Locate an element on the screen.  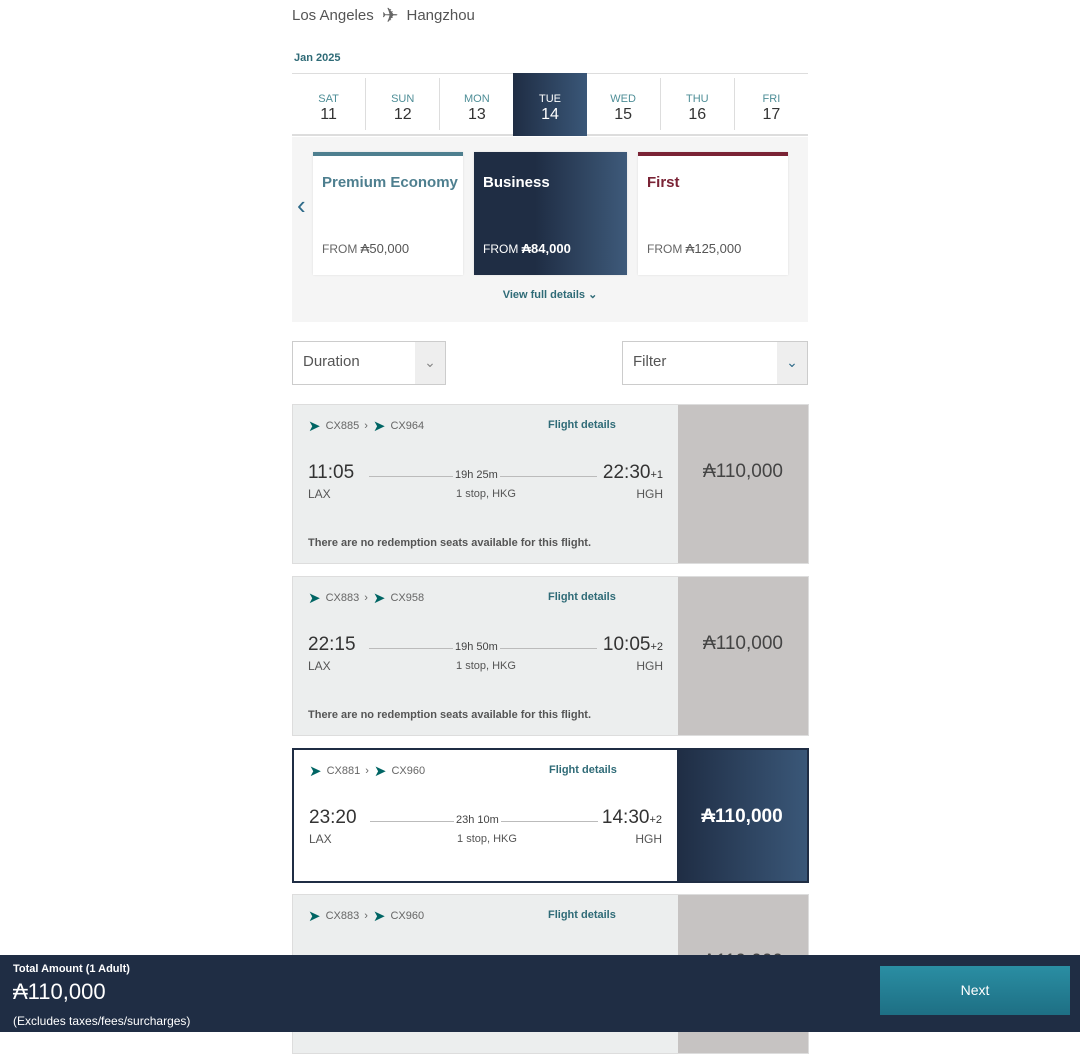
price: ₳125,000 is located at coordinates (713, 248).